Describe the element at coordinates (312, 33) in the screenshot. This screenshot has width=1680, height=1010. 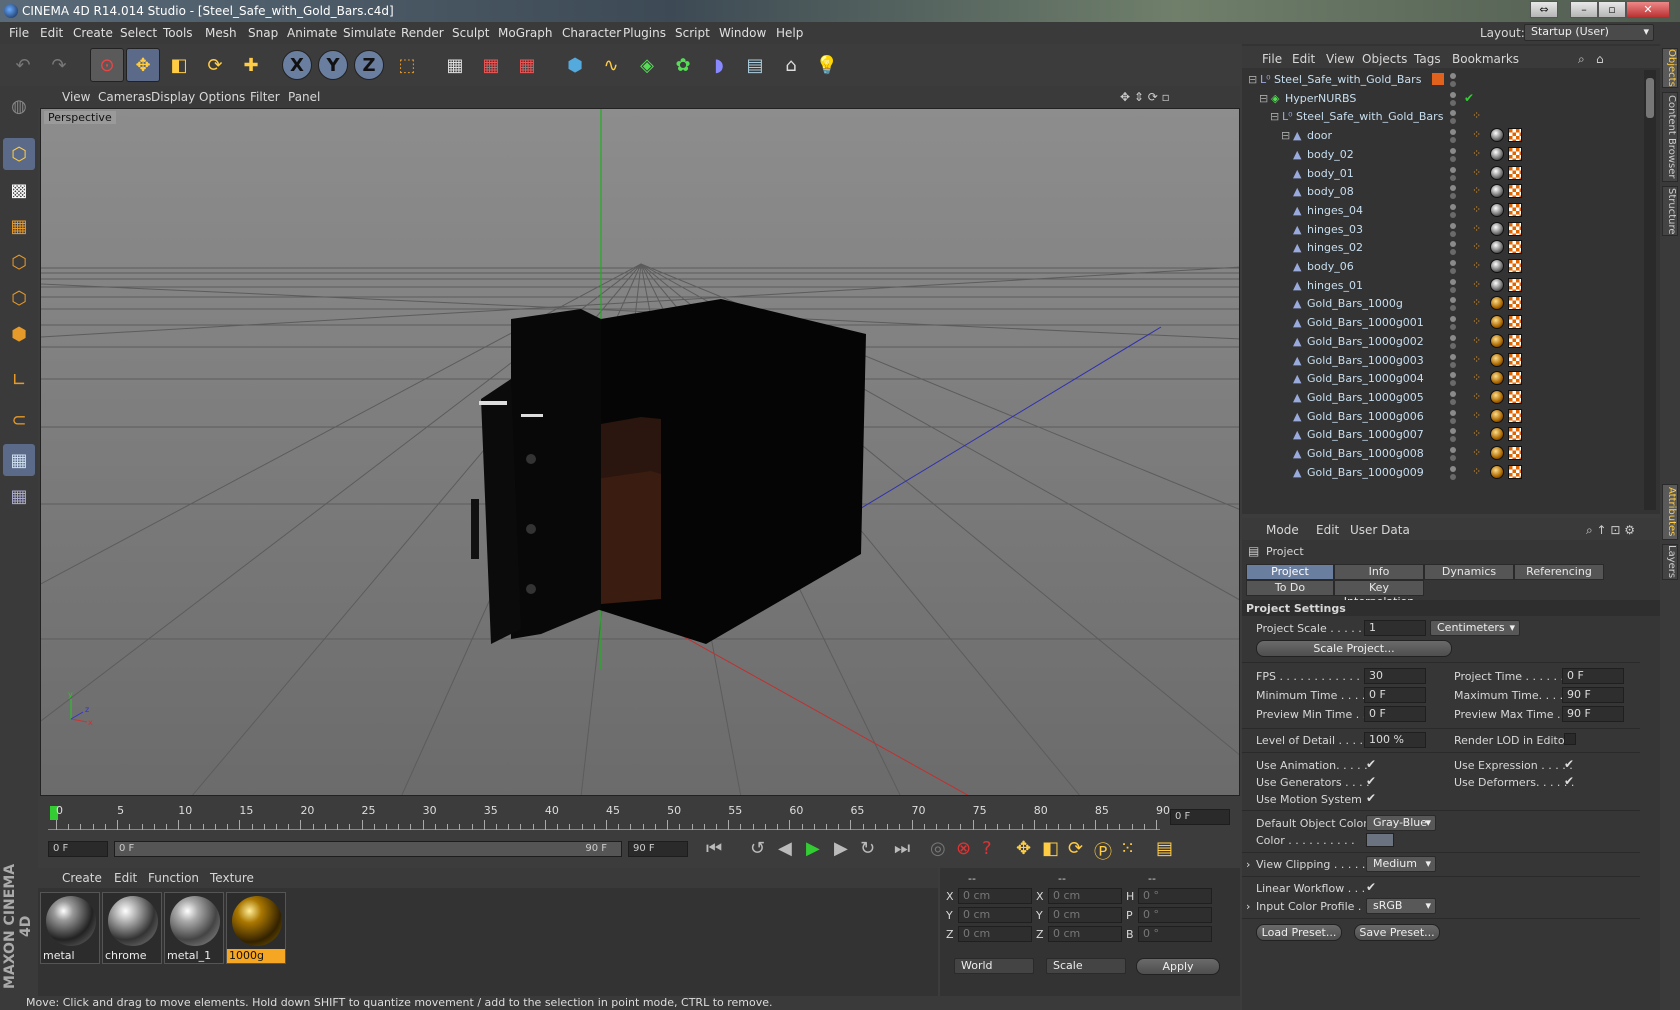
I see `menu-animate: Animate` at that location.